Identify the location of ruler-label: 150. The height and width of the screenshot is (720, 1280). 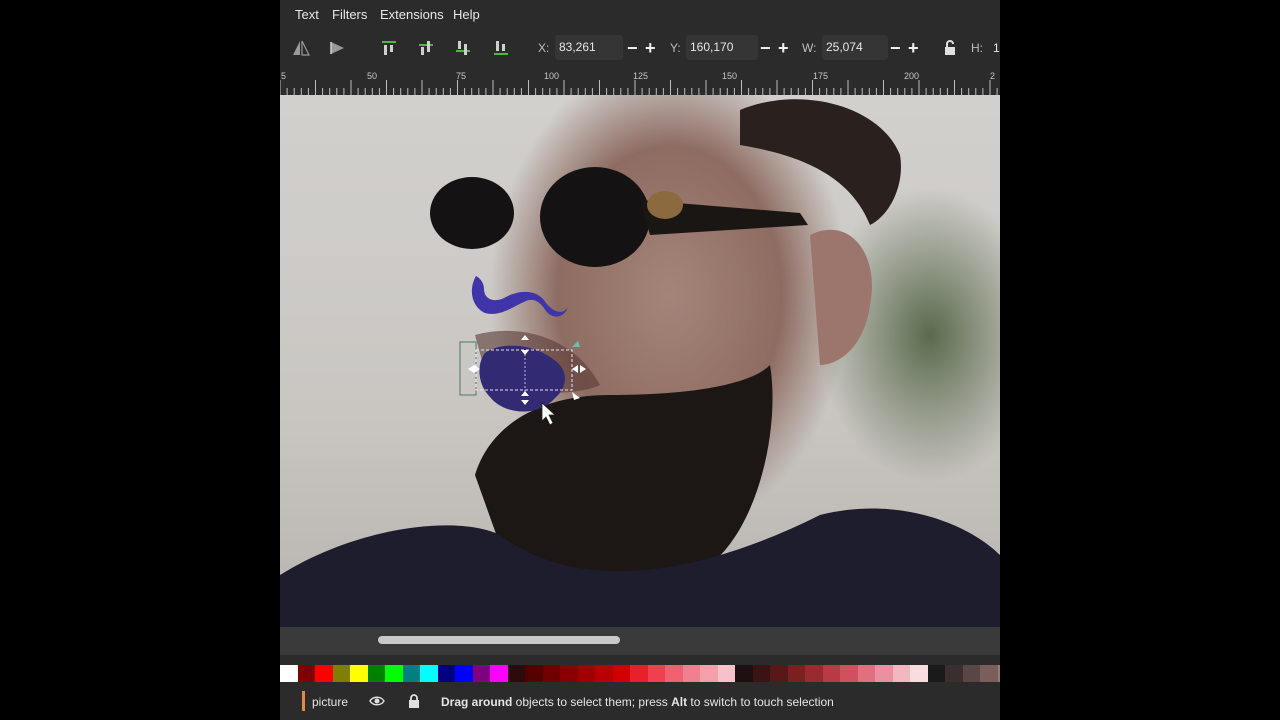
(730, 76).